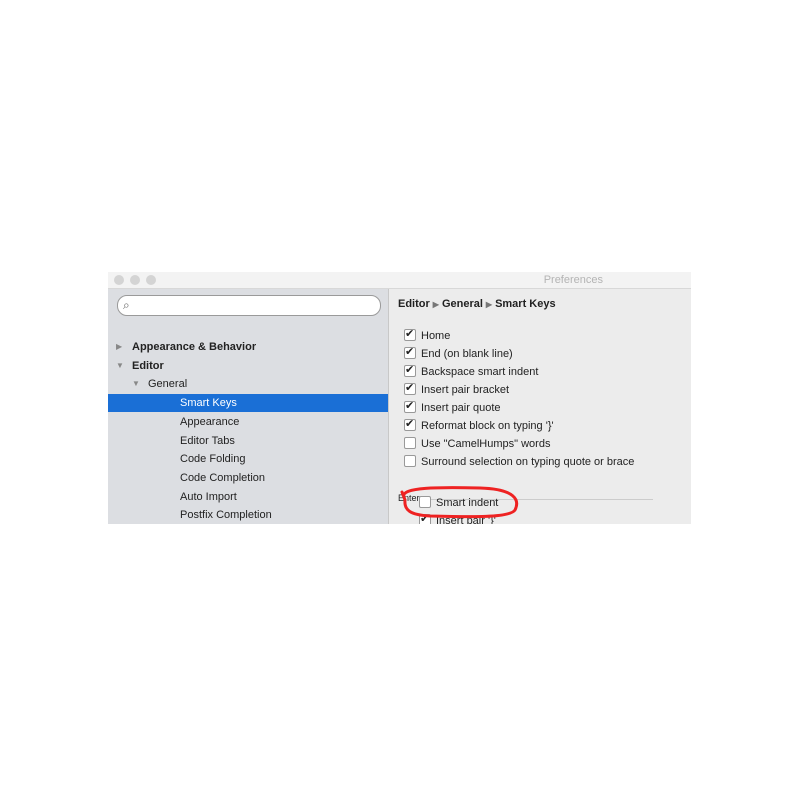 This screenshot has width=800, height=800. What do you see at coordinates (399, 280) in the screenshot?
I see `title-bar: Preferences` at bounding box center [399, 280].